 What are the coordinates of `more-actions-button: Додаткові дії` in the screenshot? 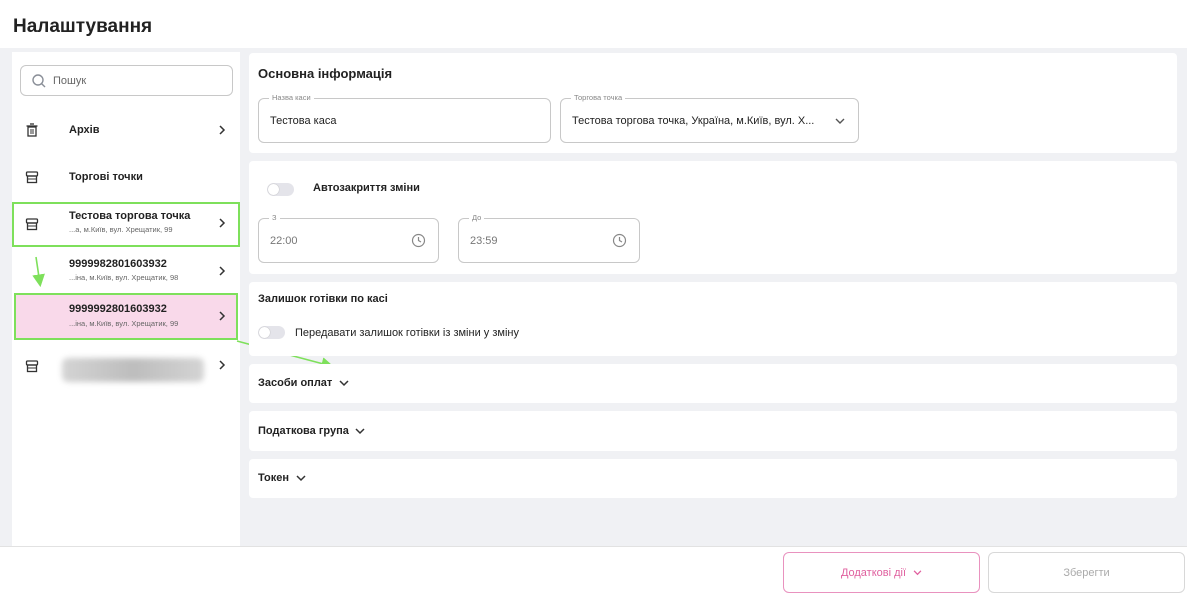 It's located at (881, 572).